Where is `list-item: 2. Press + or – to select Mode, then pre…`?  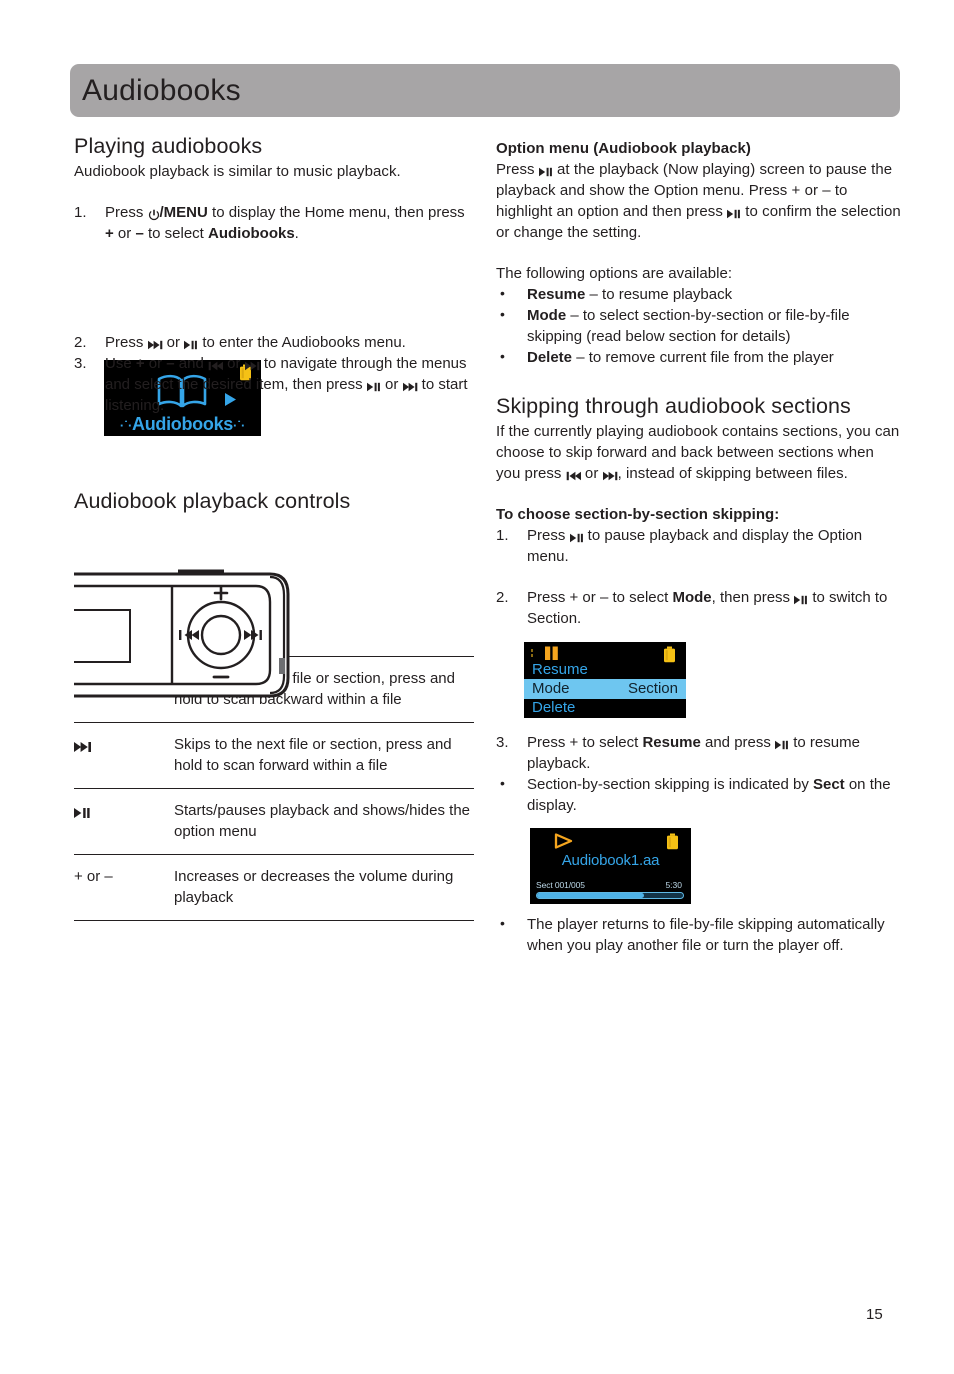
list-item: 2. Press + or – to select Mode, then pre… is located at coordinates (698, 608).